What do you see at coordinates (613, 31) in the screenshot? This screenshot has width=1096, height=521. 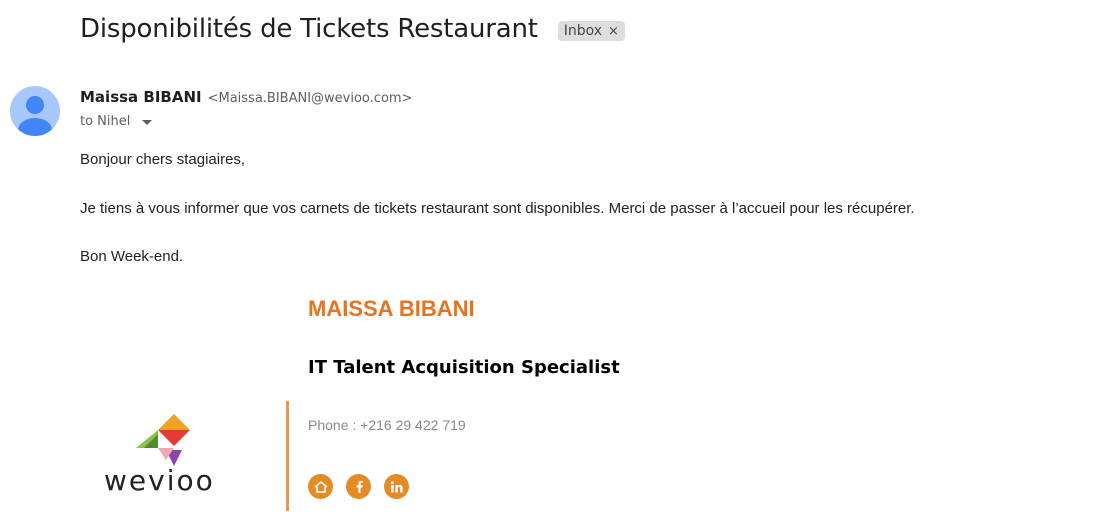 I see `remove-label-icon: ×` at bounding box center [613, 31].